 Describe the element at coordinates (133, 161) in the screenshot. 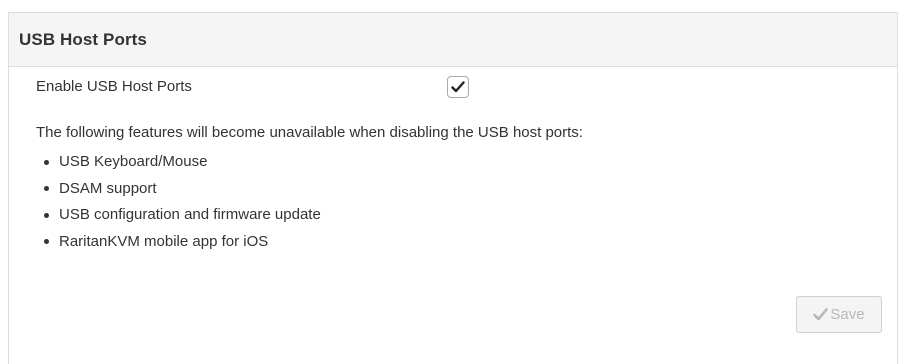

I see `feature-label: USB Keyboard/Mouse` at that location.